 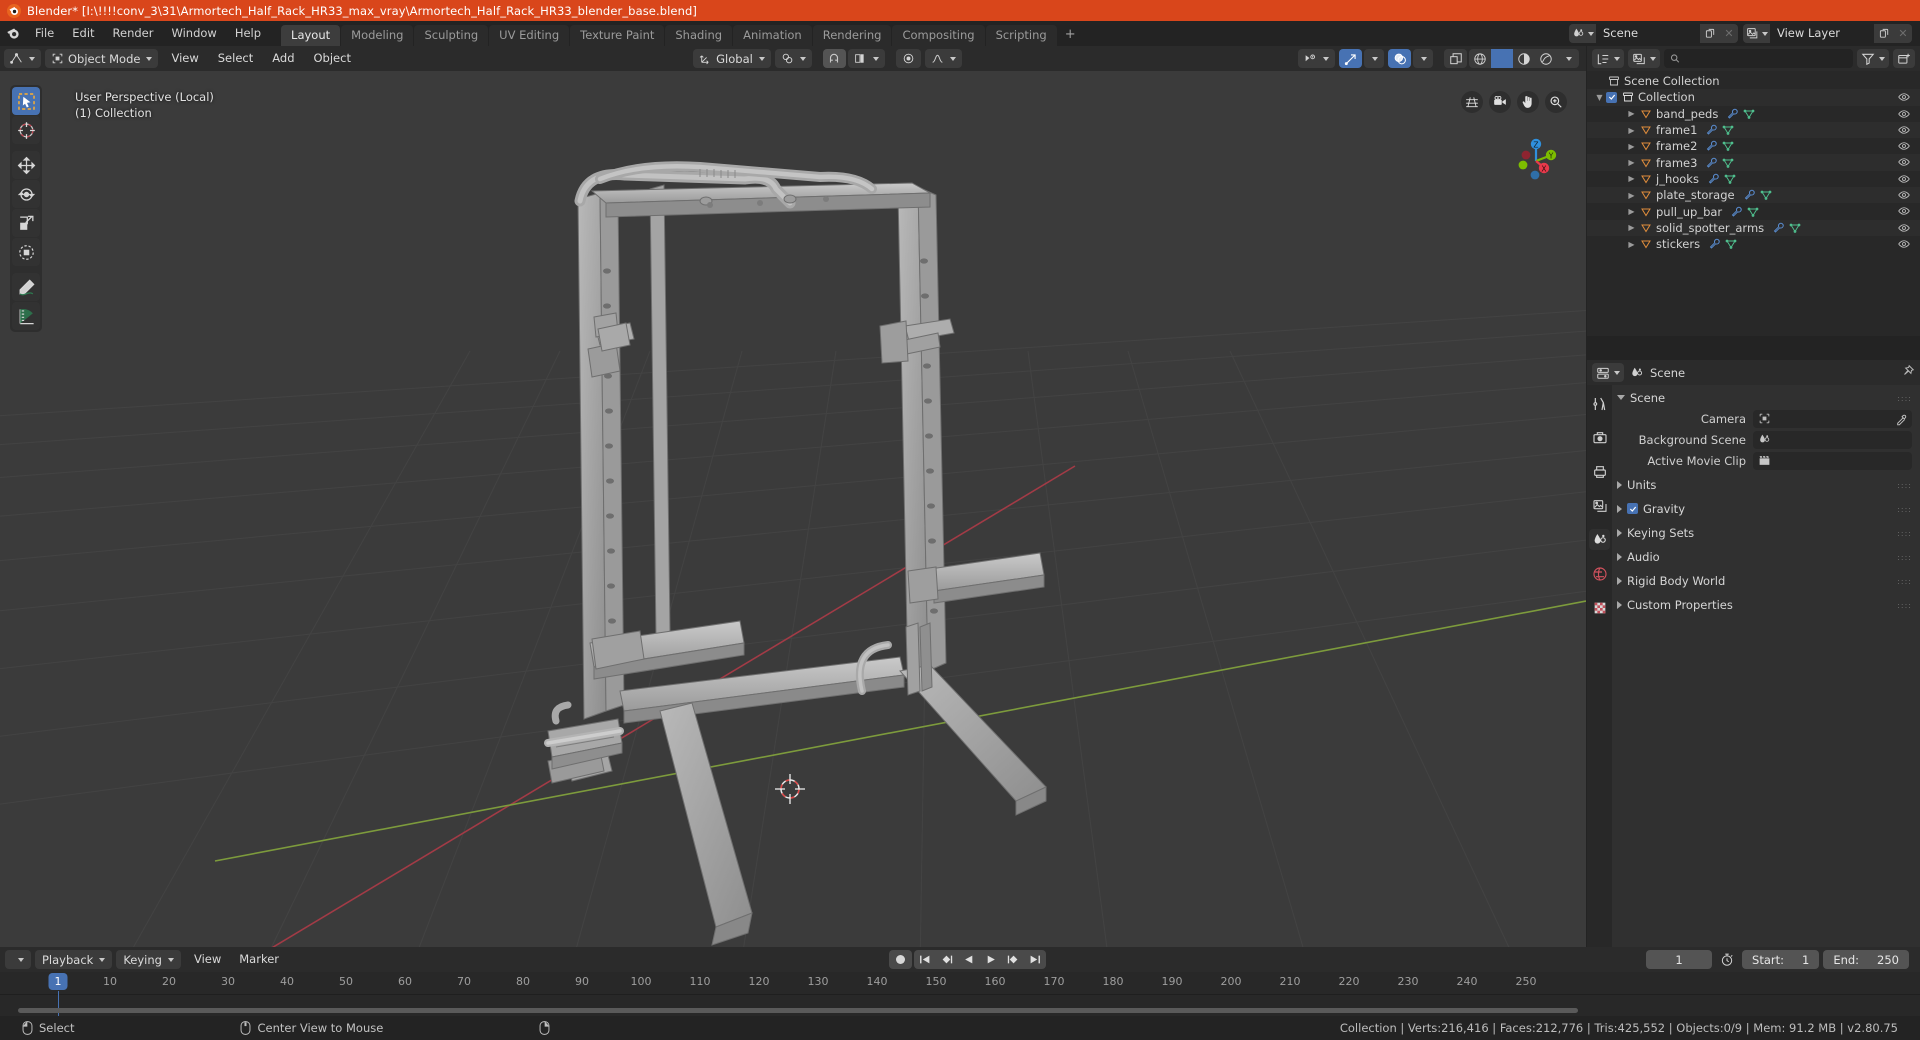 What do you see at coordinates (1599, 437) in the screenshot?
I see `properties-tab-render` at bounding box center [1599, 437].